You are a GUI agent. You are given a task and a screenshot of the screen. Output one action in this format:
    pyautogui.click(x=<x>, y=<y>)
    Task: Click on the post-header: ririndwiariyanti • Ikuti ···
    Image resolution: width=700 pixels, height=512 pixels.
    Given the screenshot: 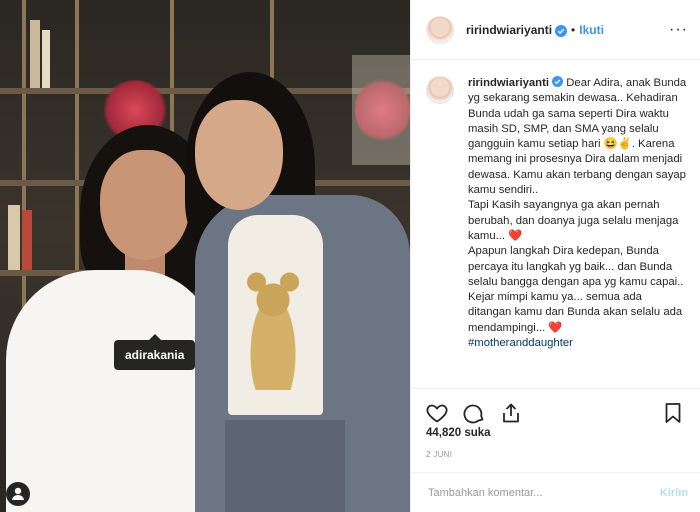 What is the action you would take?
    pyautogui.click(x=555, y=30)
    